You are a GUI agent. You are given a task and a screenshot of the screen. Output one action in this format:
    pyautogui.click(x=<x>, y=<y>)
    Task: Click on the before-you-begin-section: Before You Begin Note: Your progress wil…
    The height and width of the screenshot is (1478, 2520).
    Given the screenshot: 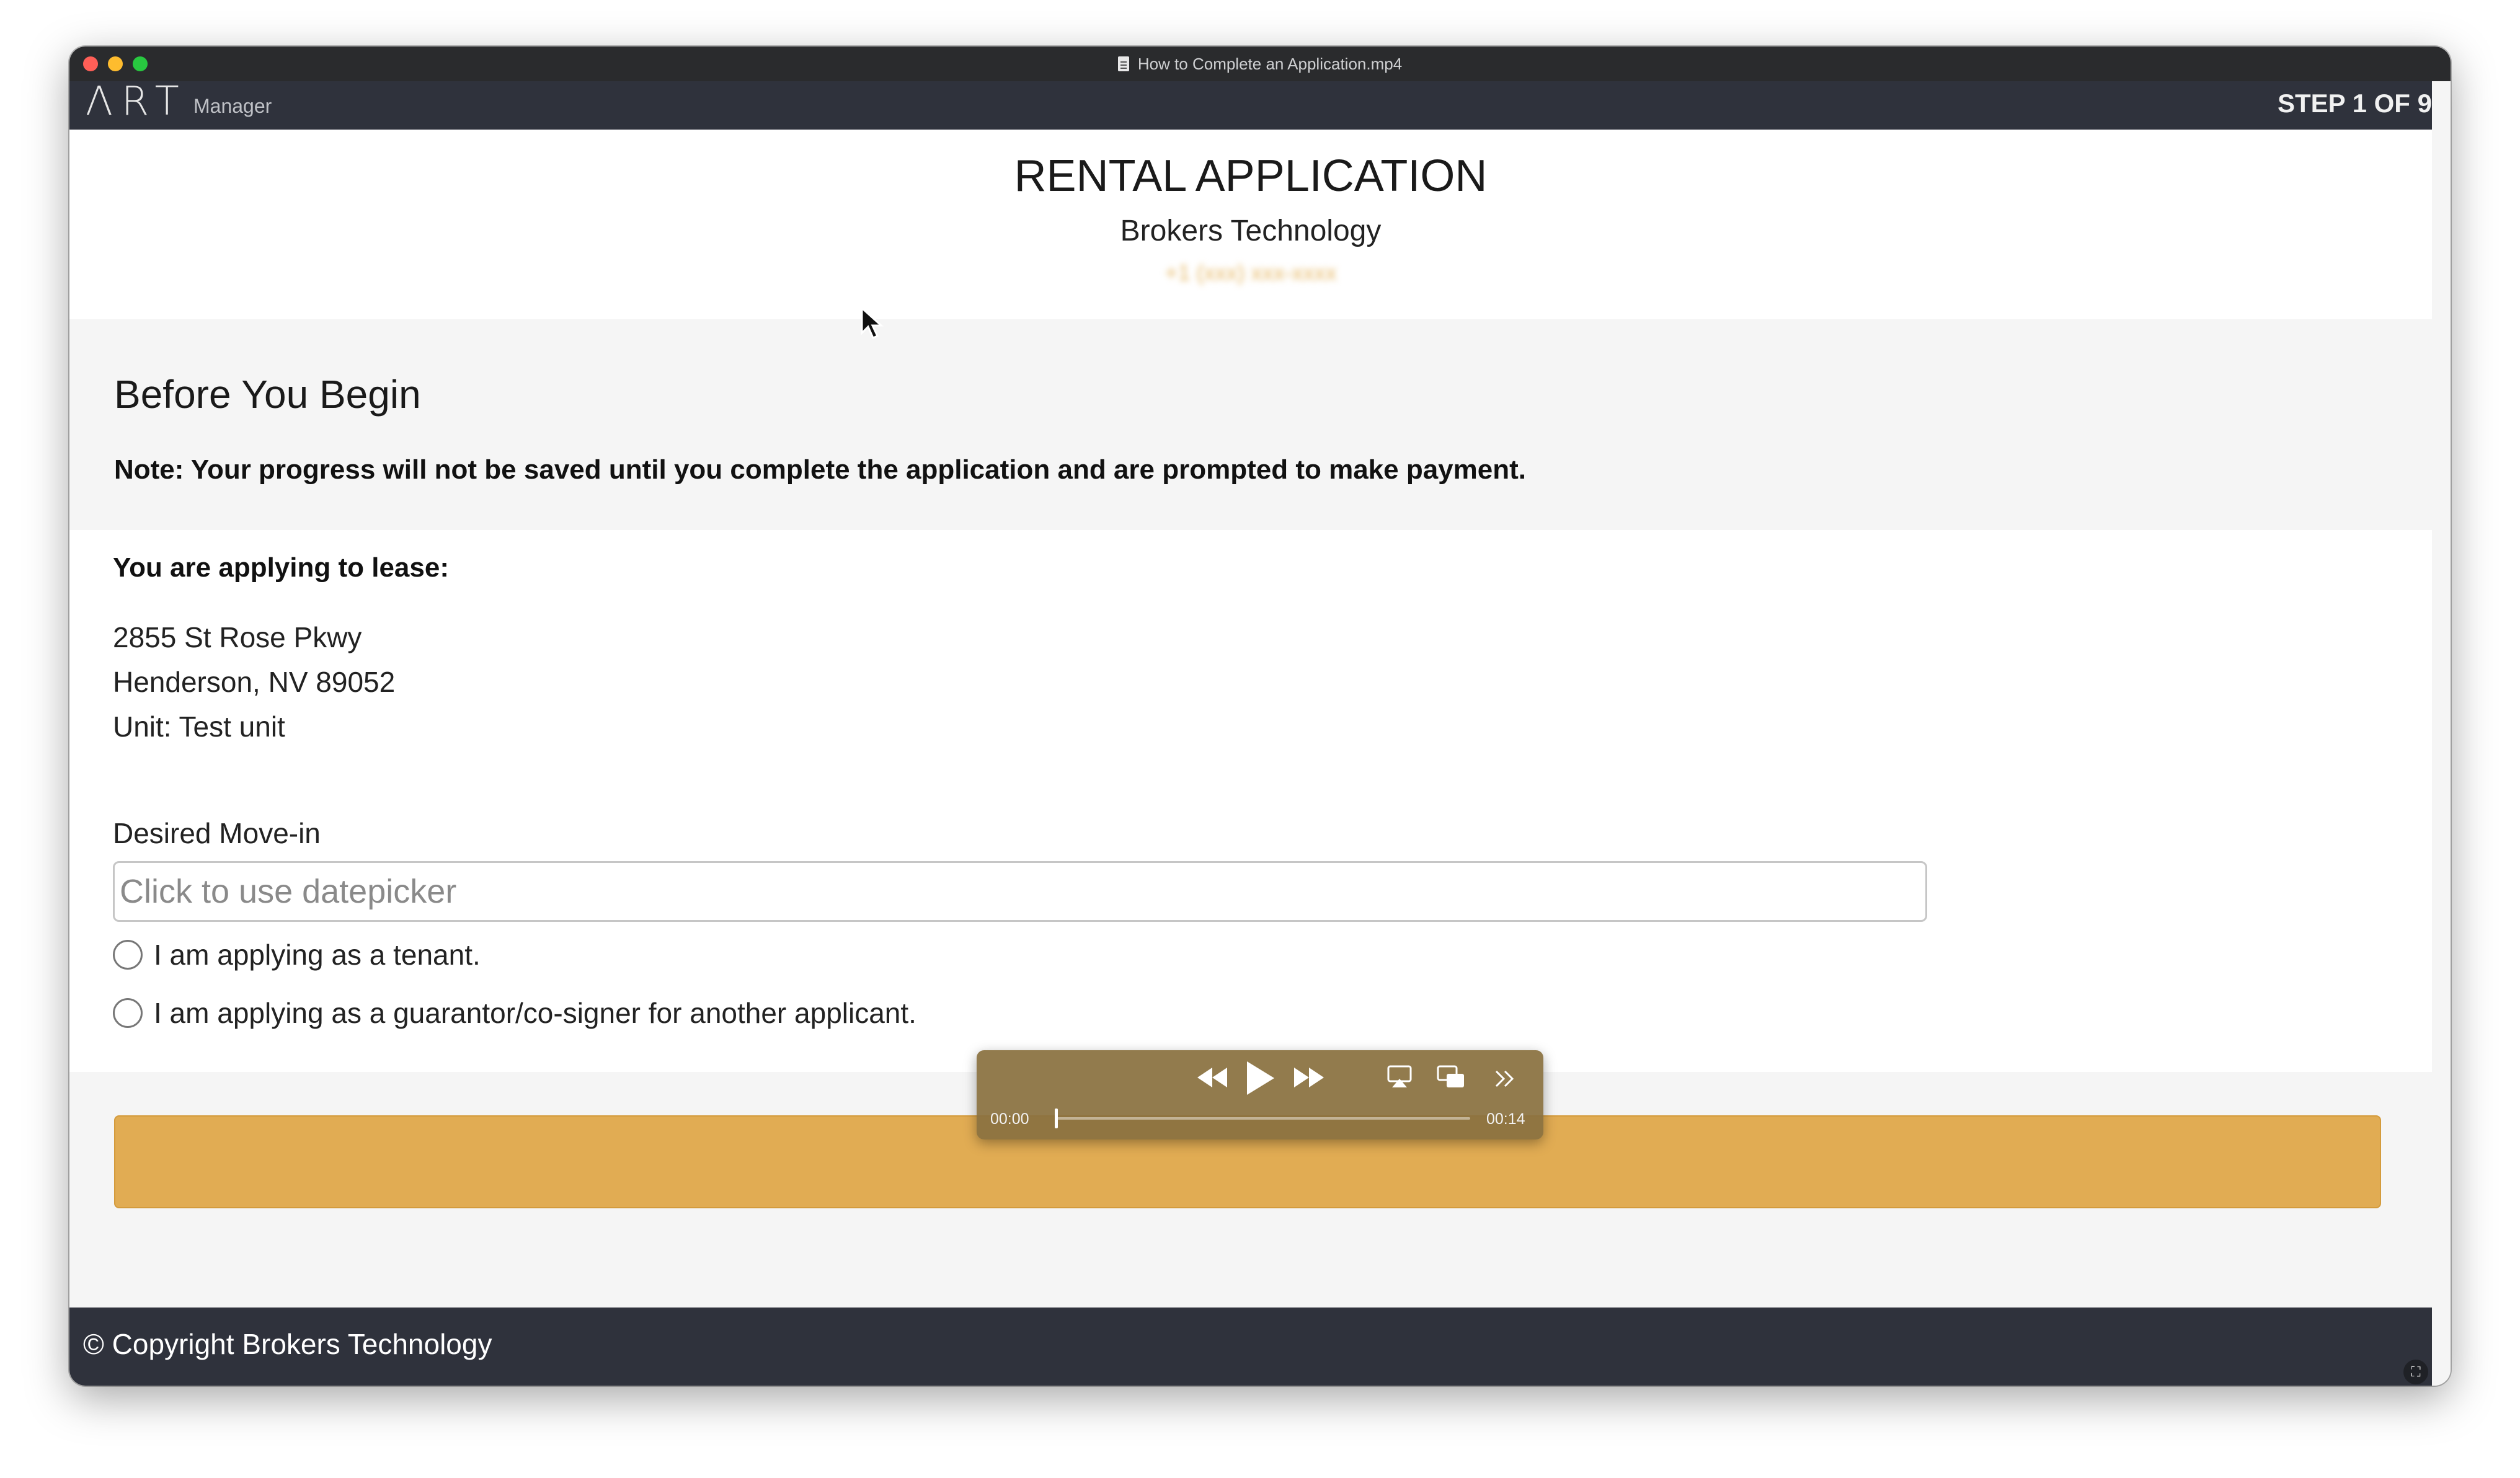 What is the action you would take?
    pyautogui.click(x=1250, y=424)
    